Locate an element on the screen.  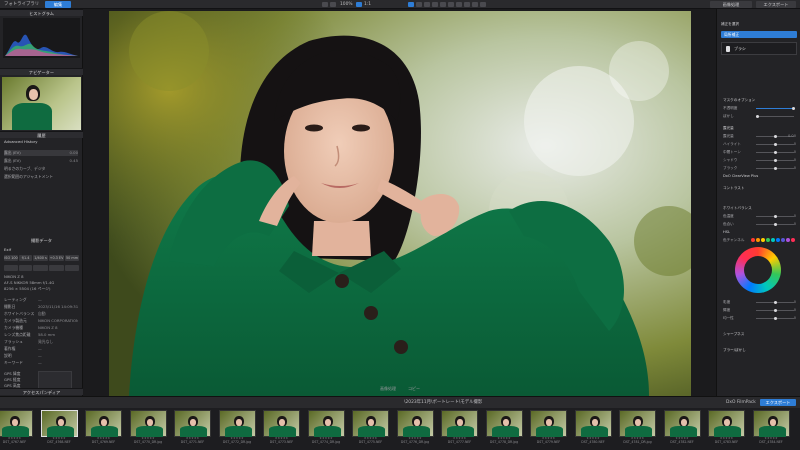
histogram-title: ヒストグラム is located at coordinates (41, 12).